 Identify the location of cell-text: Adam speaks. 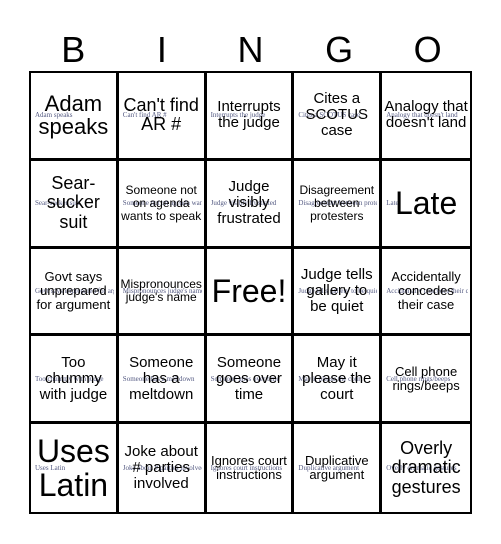
(73, 115).